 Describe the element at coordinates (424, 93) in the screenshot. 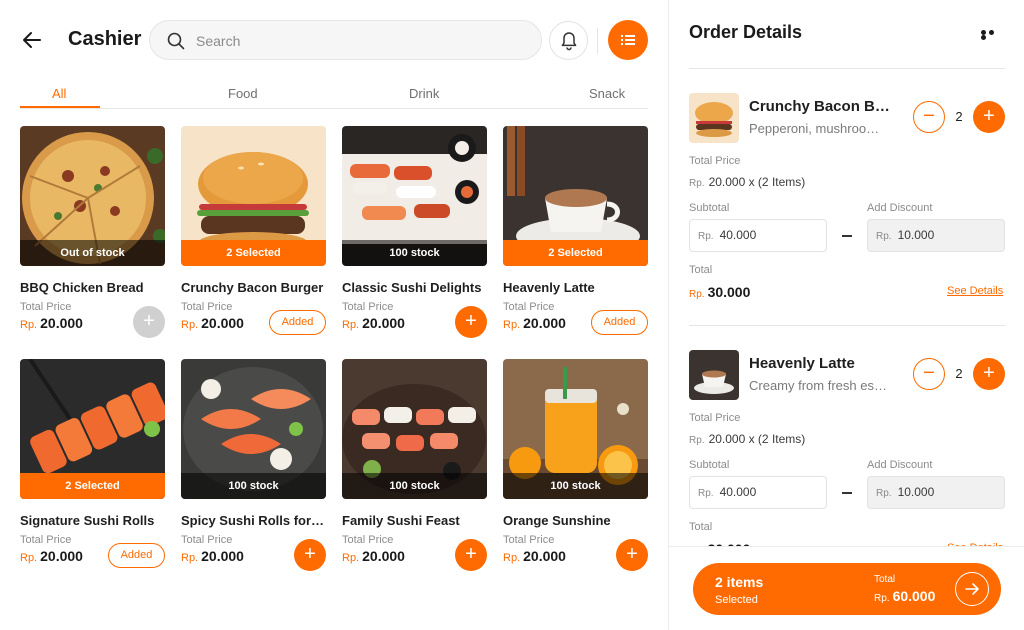

I see `tab-drink: Drink` at that location.